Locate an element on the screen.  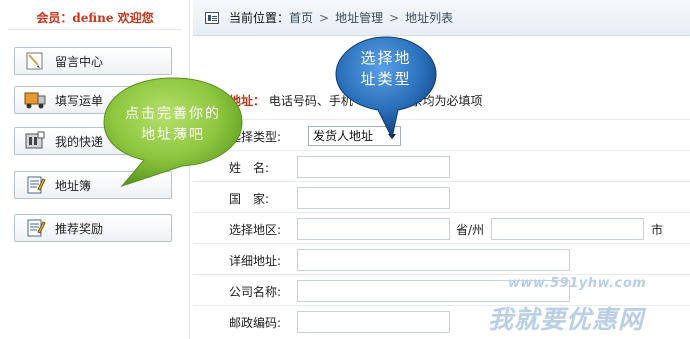
form-row-type: 选择类型: 发货人地址 is located at coordinates (441, 134).